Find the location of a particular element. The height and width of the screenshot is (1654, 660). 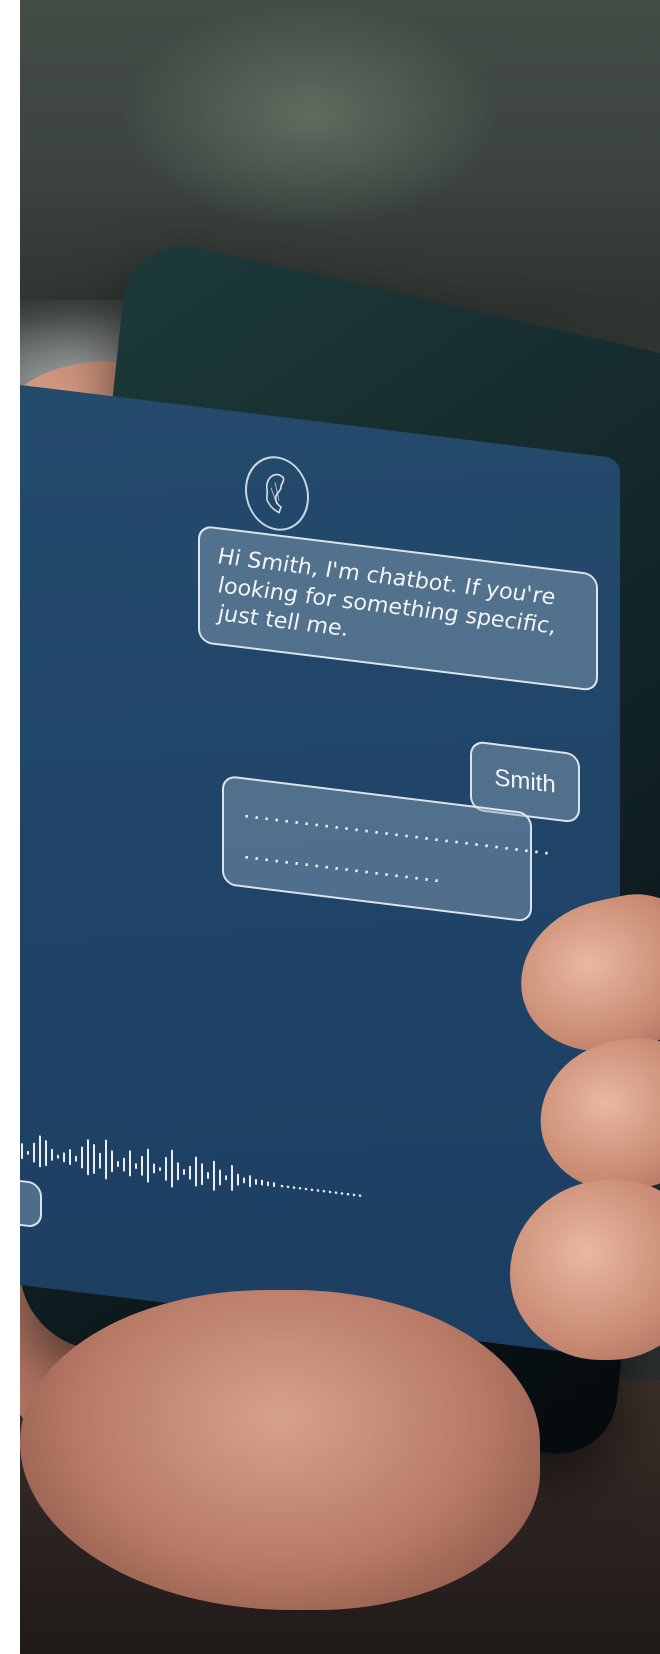

voice-waveform-icon is located at coordinates (182, 1166).